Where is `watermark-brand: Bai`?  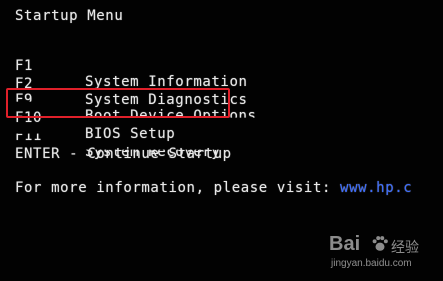 watermark-brand: Bai is located at coordinates (345, 244).